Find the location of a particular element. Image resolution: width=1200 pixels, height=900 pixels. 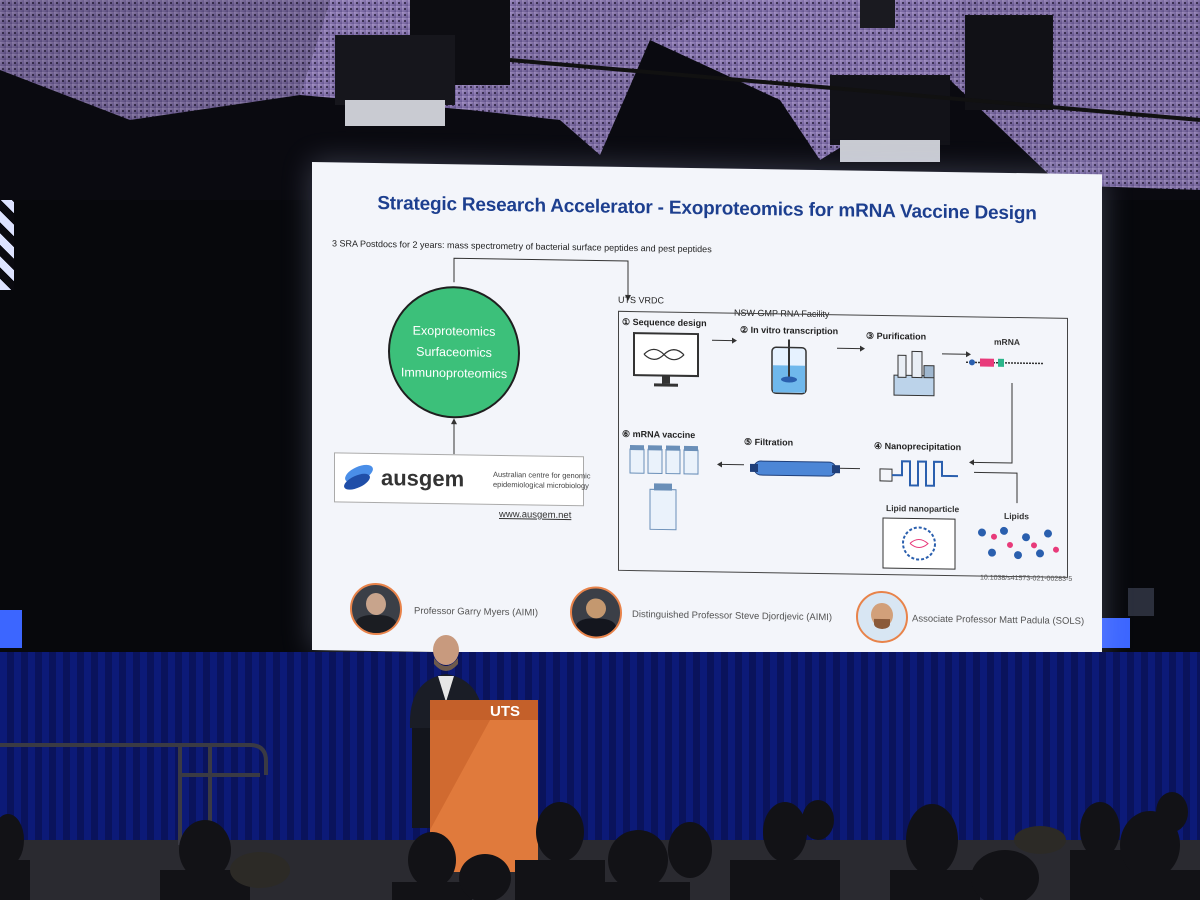

stage-light-left is located at coordinates (7, 245).